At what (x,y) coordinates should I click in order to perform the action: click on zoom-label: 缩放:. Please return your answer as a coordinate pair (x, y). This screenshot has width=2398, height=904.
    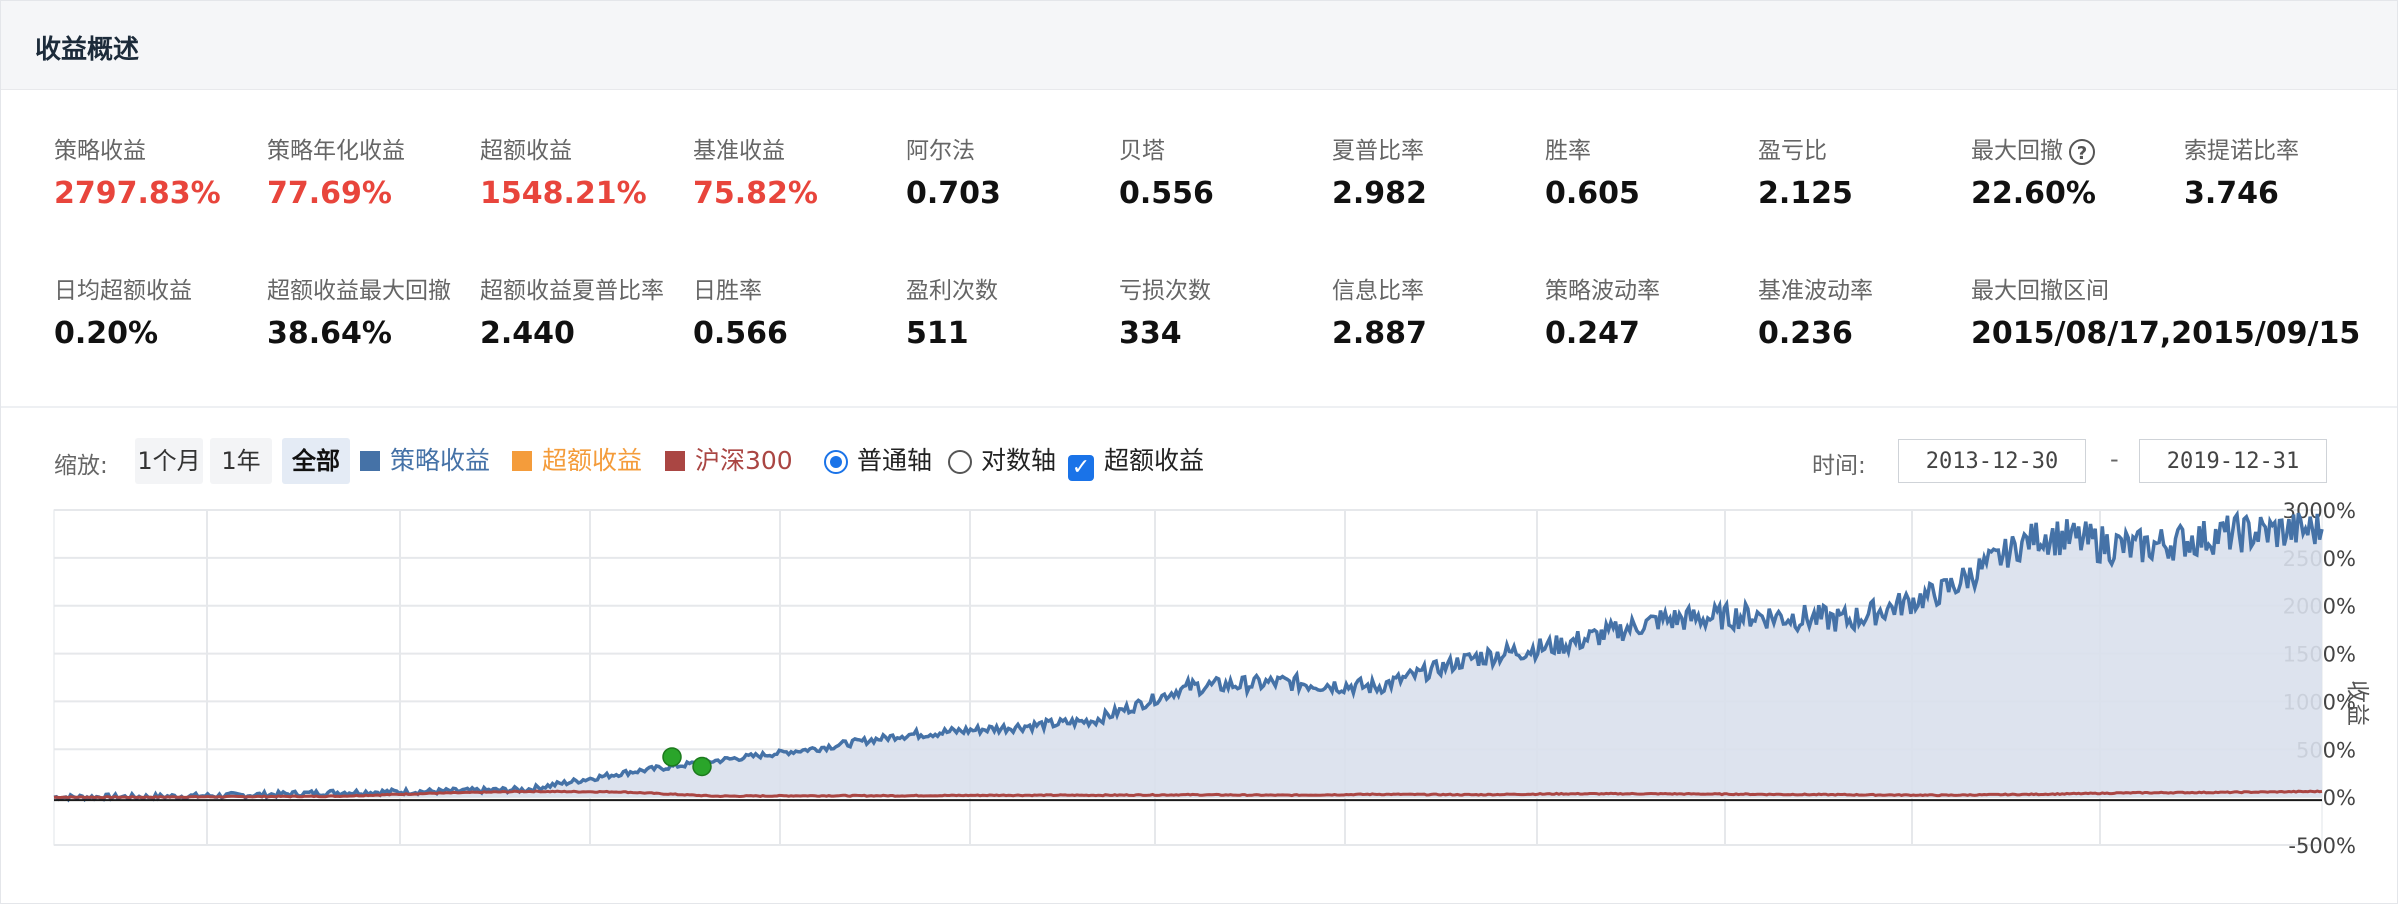
    Looking at the image, I should click on (81, 466).